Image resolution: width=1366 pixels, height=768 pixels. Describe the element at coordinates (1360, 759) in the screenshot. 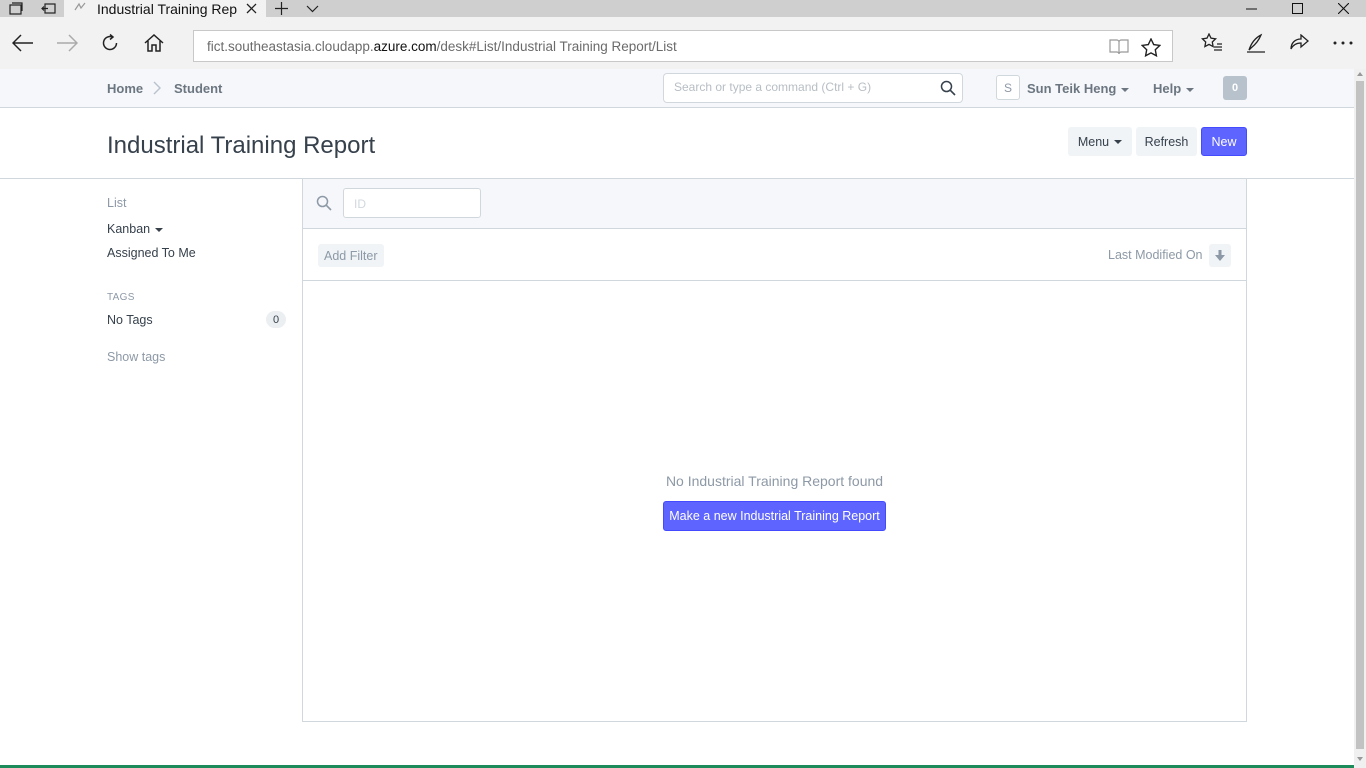

I see `scroll-down-icon` at that location.